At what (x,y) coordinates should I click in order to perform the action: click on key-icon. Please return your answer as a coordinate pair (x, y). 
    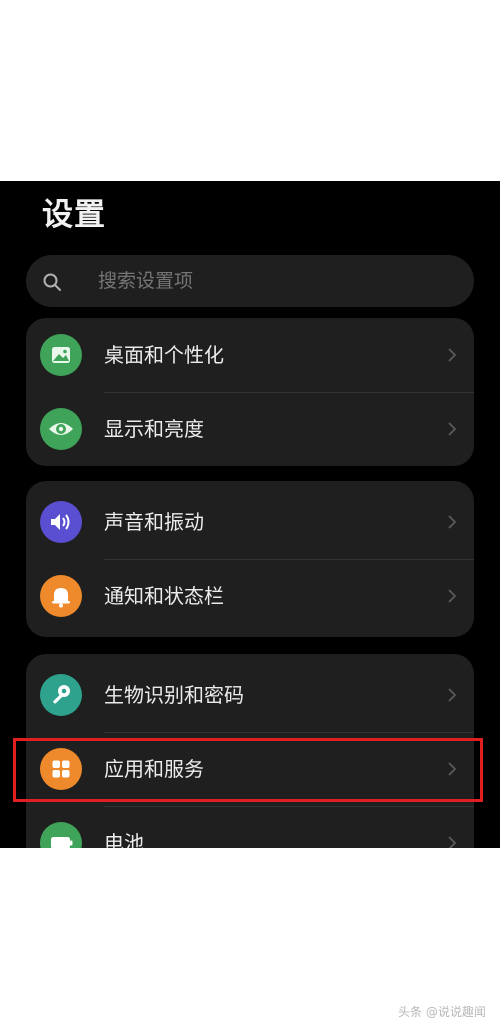
    Looking at the image, I should click on (61, 695).